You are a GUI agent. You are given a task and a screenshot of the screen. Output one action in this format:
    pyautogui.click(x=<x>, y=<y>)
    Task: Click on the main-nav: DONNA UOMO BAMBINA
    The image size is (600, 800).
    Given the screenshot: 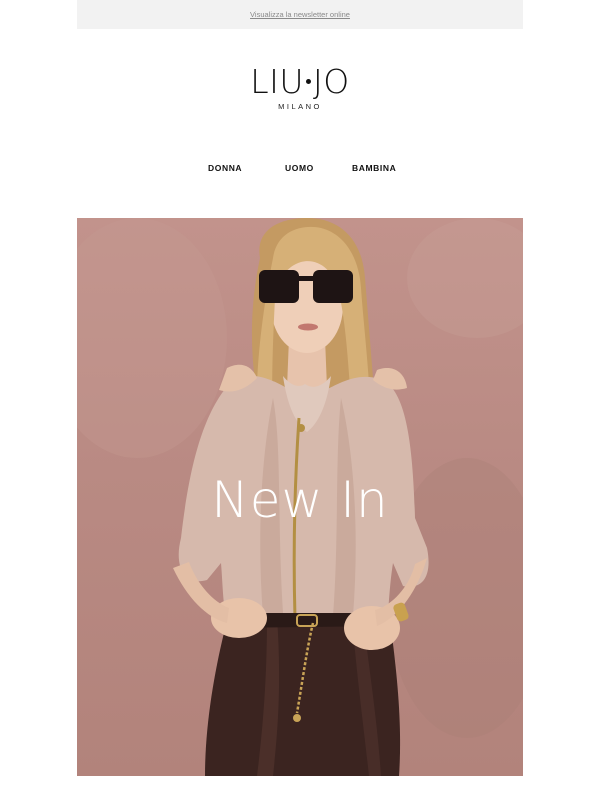 What is the action you would take?
    pyautogui.click(x=300, y=169)
    